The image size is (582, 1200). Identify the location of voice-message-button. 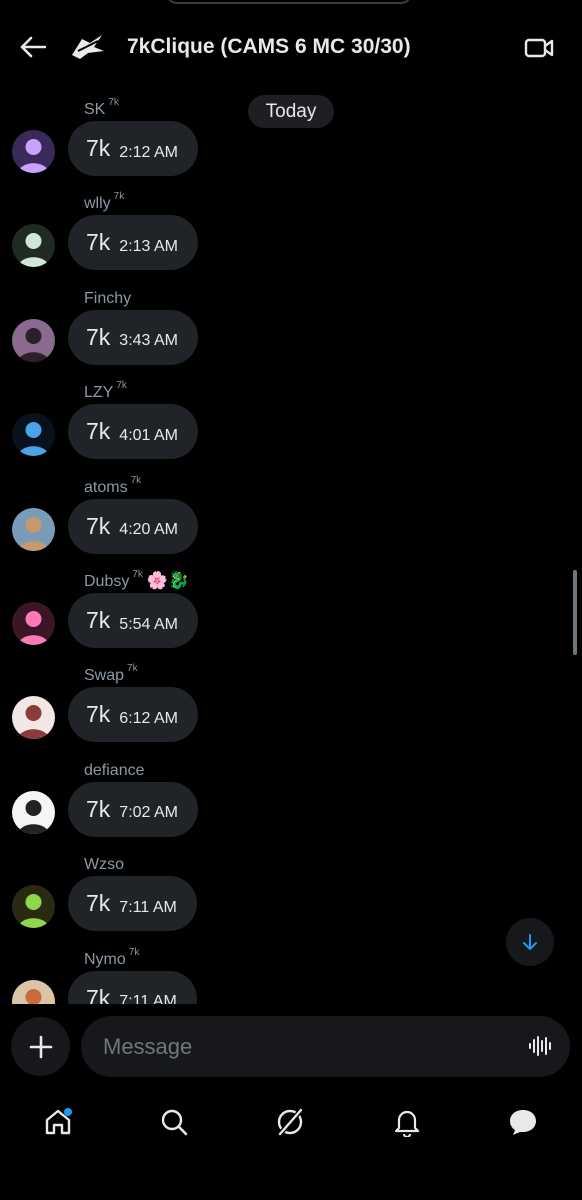
(541, 1046).